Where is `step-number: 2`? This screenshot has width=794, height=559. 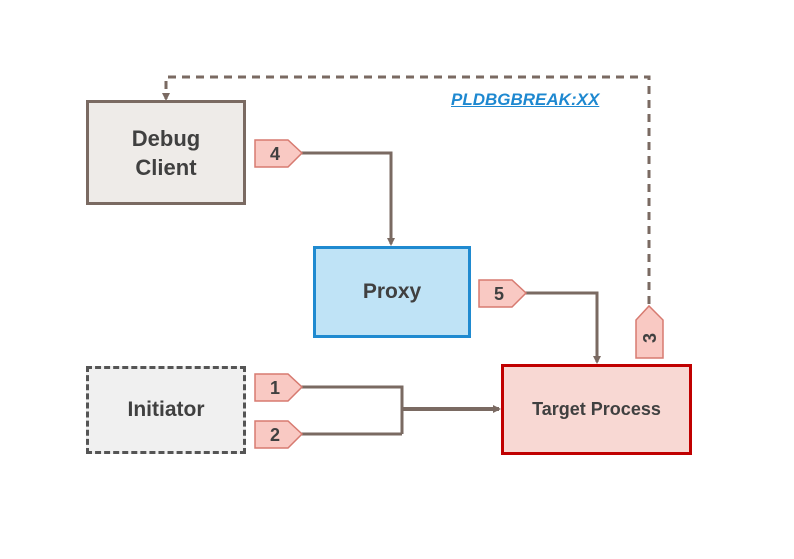
step-number: 2 is located at coordinates (275, 435).